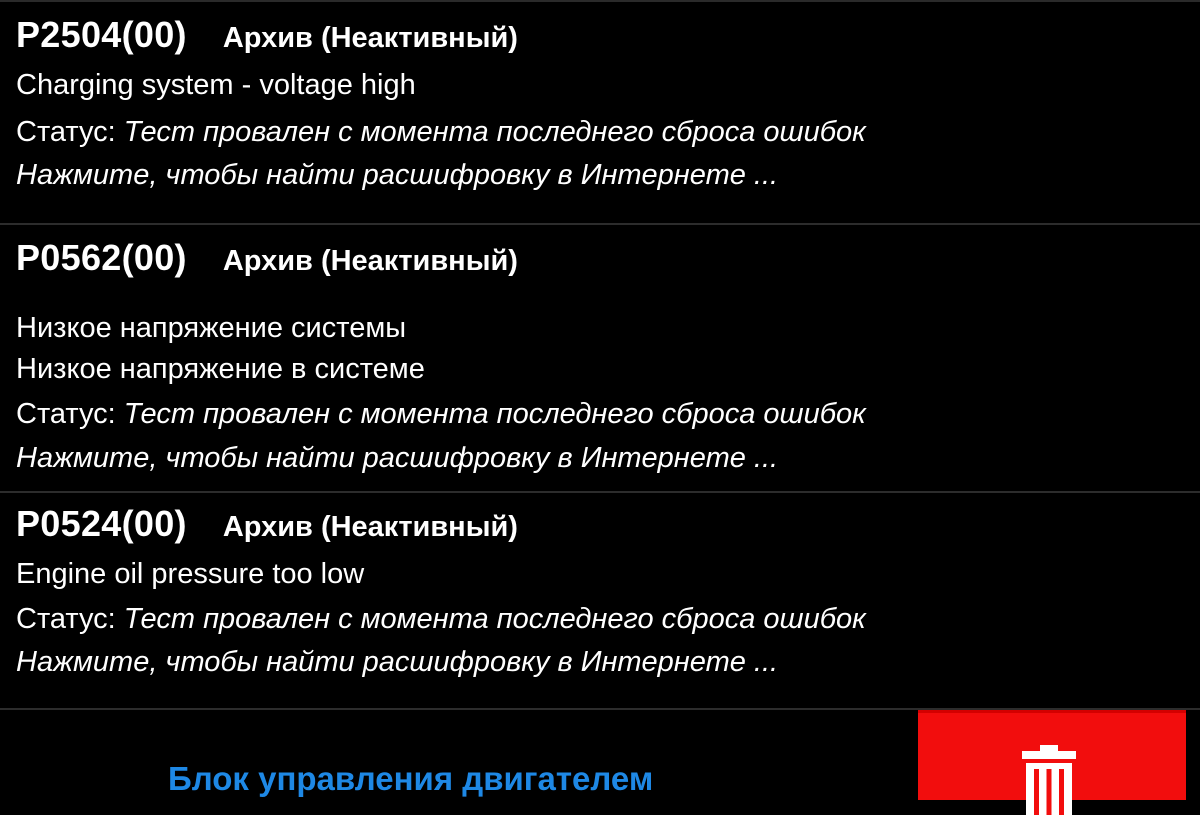 The width and height of the screenshot is (1200, 815). Describe the element at coordinates (410, 779) in the screenshot. I see `engine-control-module-link: Блок управления двигателем` at that location.